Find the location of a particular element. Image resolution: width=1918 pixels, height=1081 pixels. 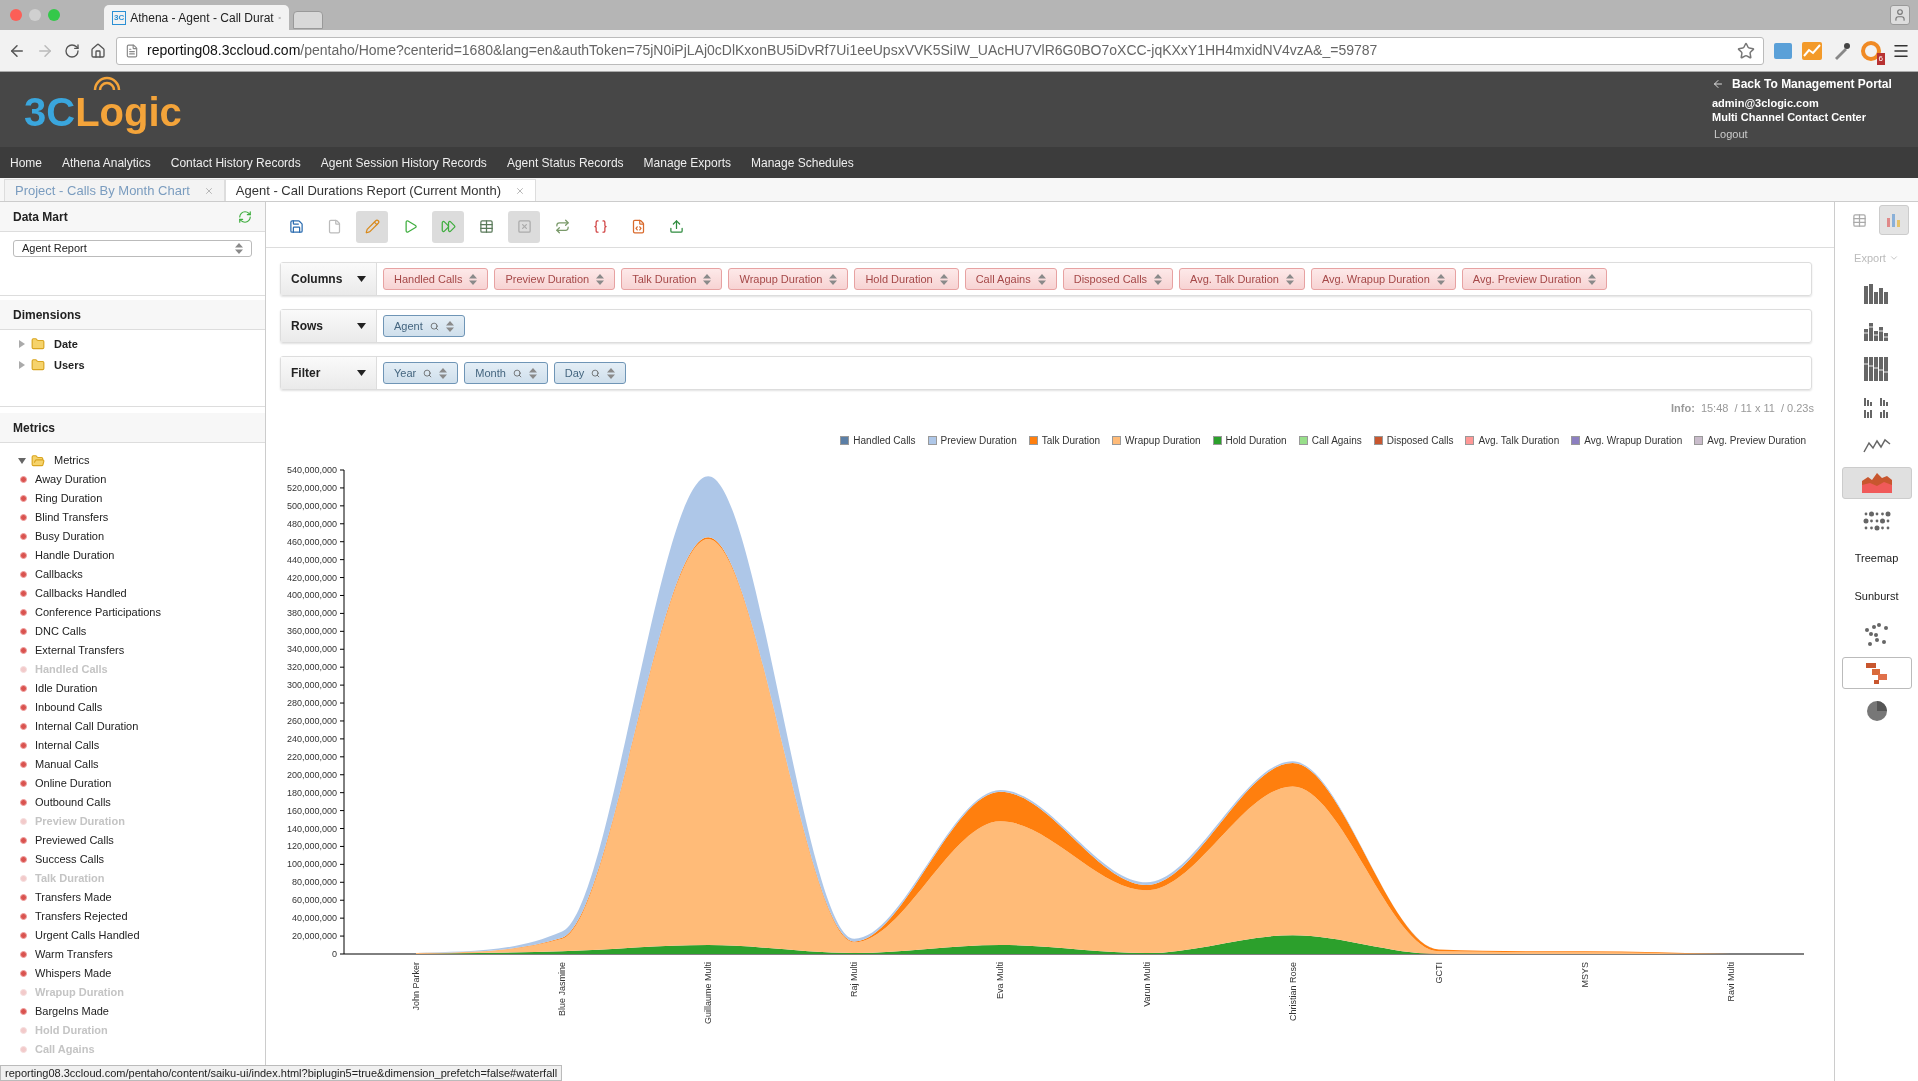

field-pill: Agent is located at coordinates (424, 326).